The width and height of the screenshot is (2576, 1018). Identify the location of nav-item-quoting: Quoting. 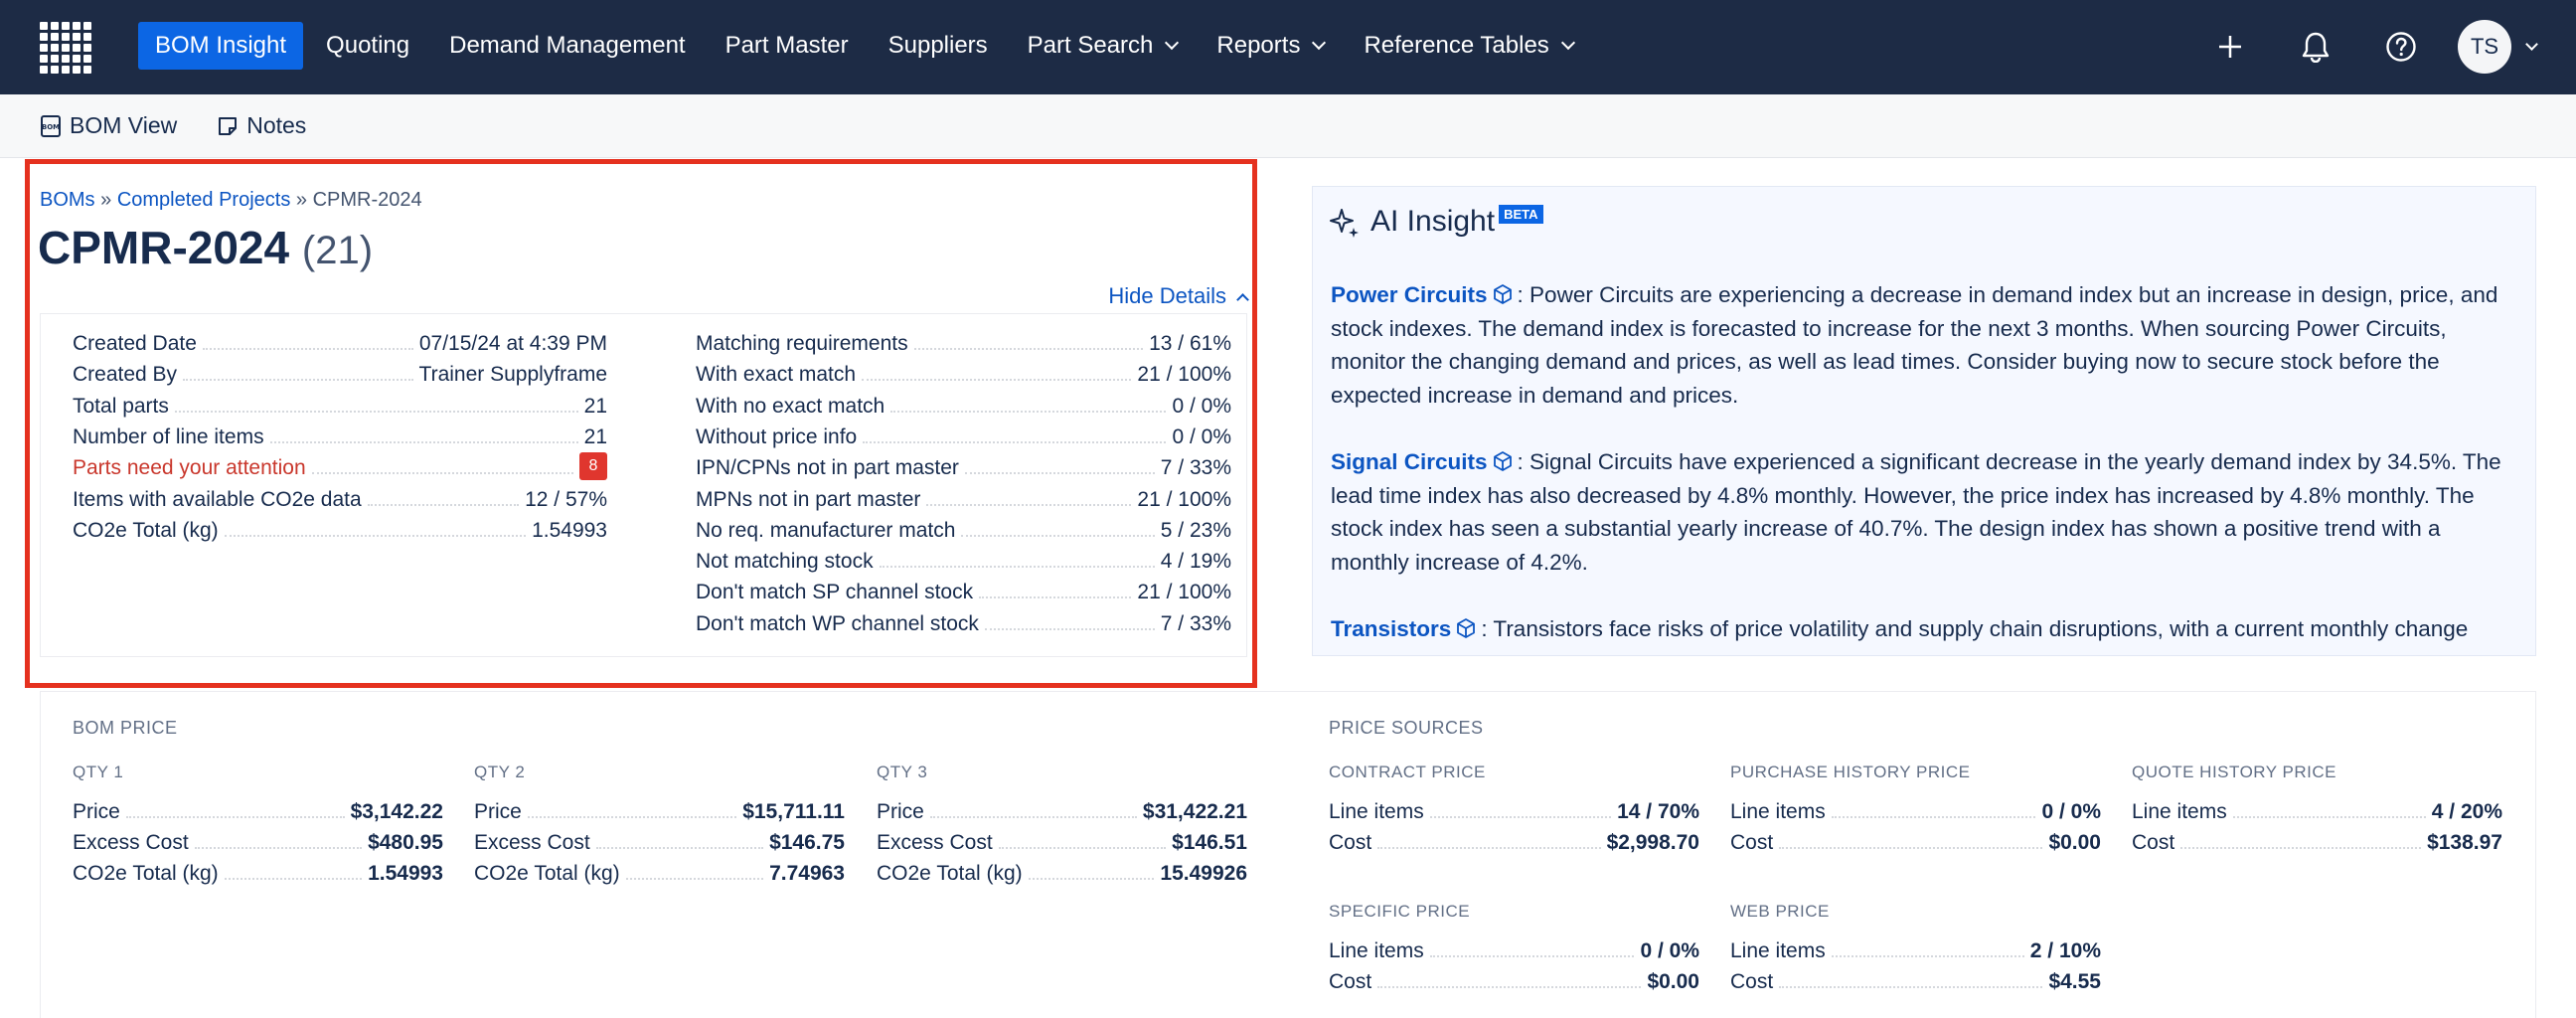
(367, 46).